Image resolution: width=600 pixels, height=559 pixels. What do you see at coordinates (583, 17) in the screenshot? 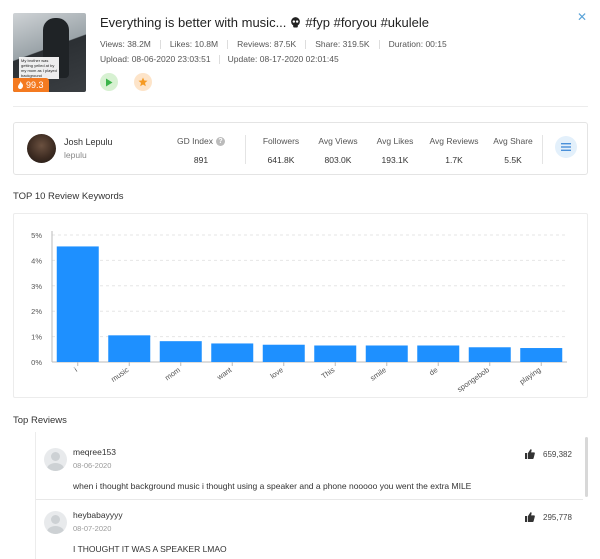
I see `close-icon: ✕` at bounding box center [583, 17].